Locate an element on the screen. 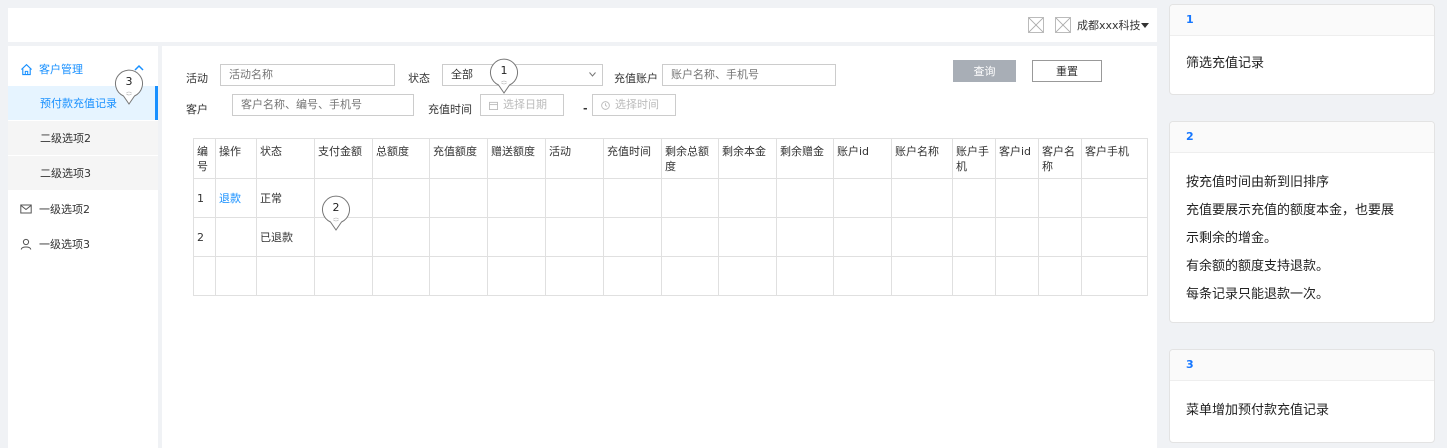 The image size is (1447, 448). company-name: 成都xxx科技 is located at coordinates (1109, 25).